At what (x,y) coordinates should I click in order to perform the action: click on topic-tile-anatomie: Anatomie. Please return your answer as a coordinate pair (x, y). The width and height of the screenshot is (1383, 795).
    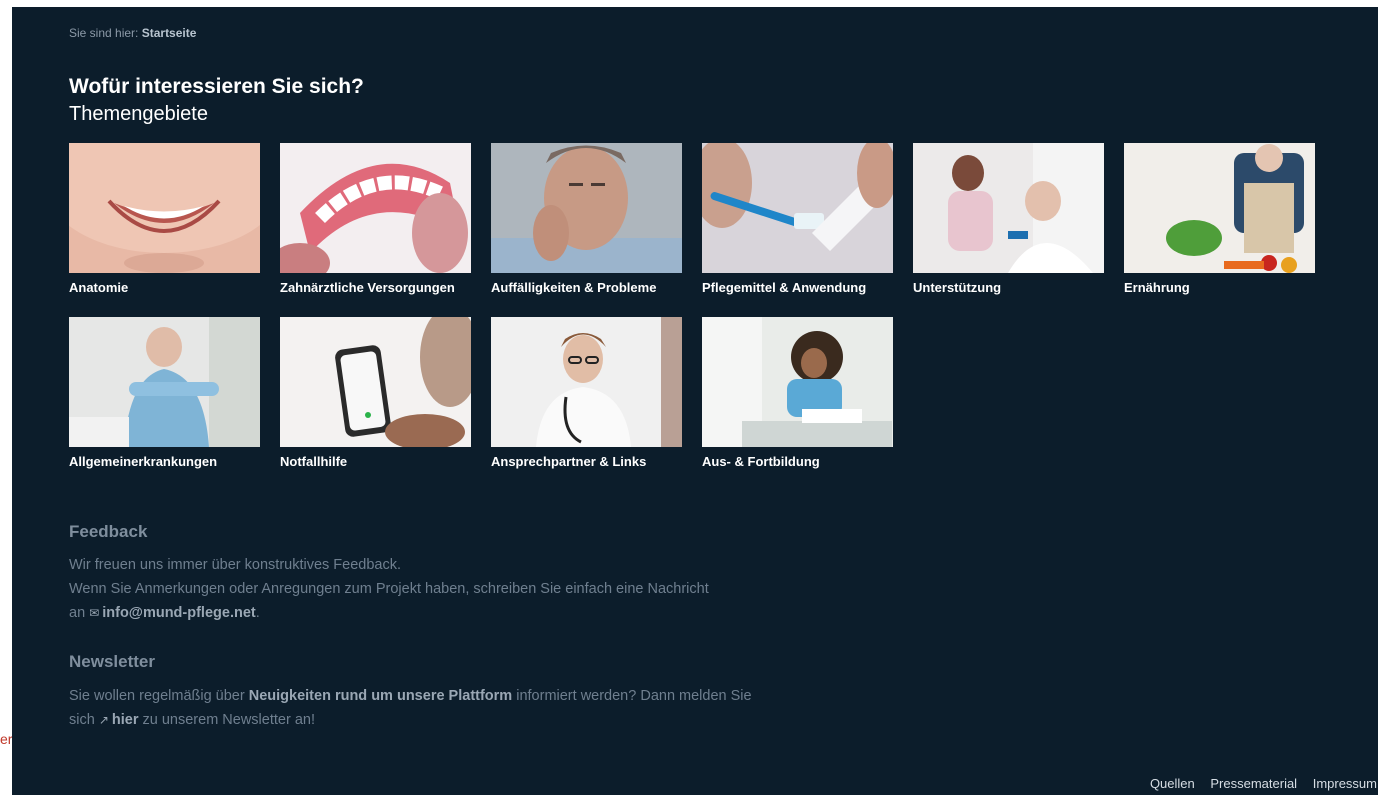
    Looking at the image, I should click on (164, 219).